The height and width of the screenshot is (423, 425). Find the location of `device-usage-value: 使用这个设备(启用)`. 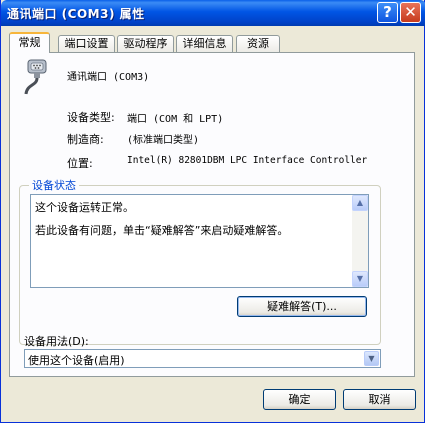

device-usage-value: 使用这个设备(启用) is located at coordinates (76, 360).